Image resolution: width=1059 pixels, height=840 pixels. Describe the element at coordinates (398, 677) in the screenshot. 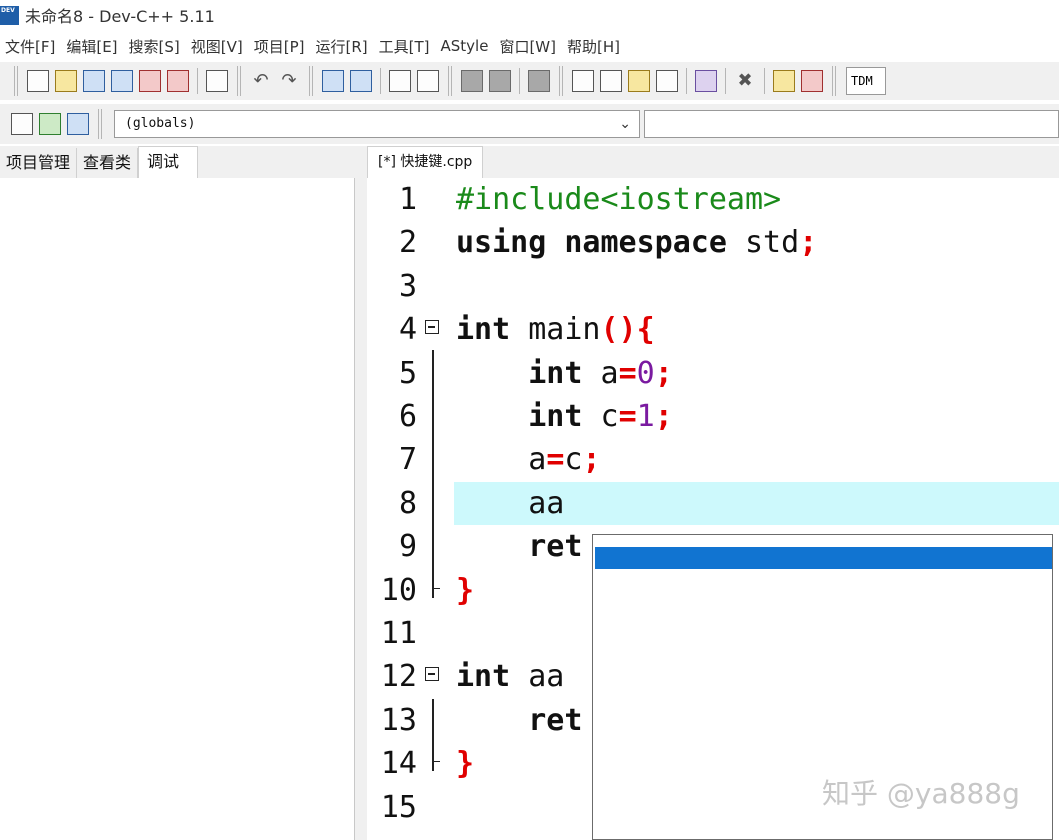

I see `line-number: 12` at that location.